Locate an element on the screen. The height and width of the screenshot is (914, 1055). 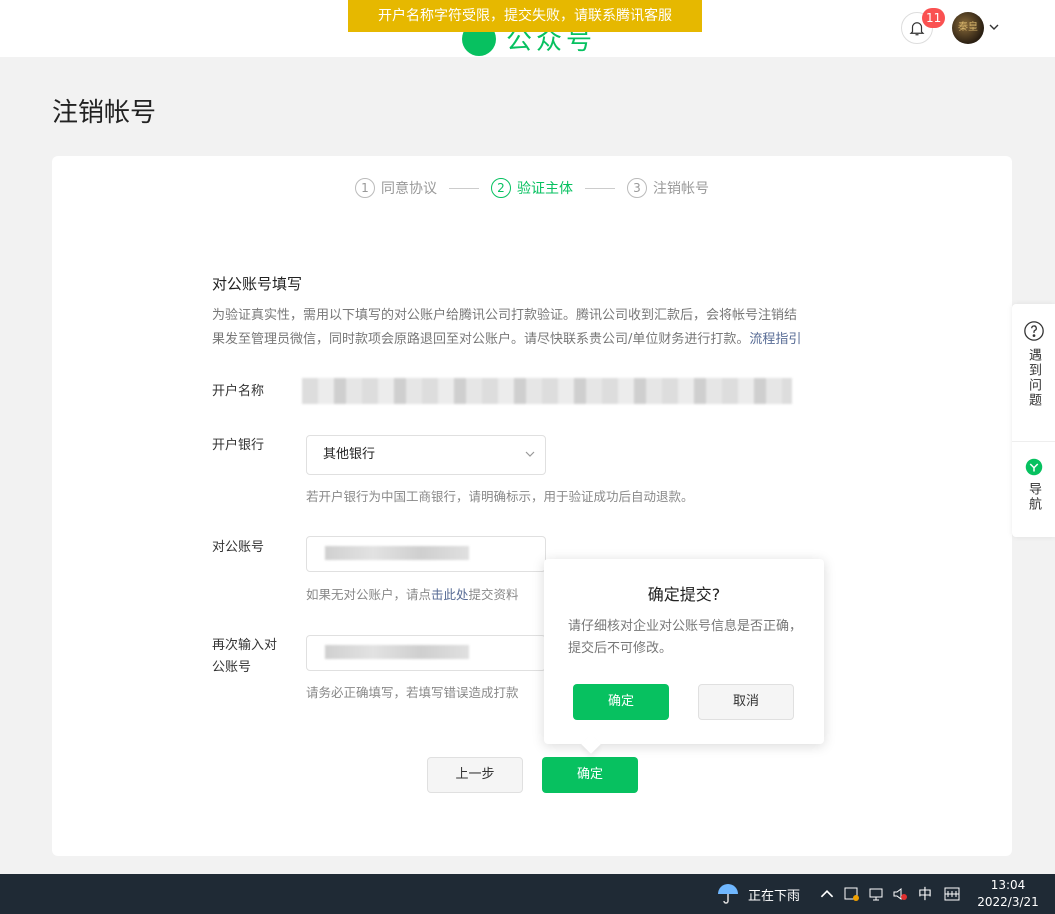
process-guide-link: 流程指引 is located at coordinates (775, 339).